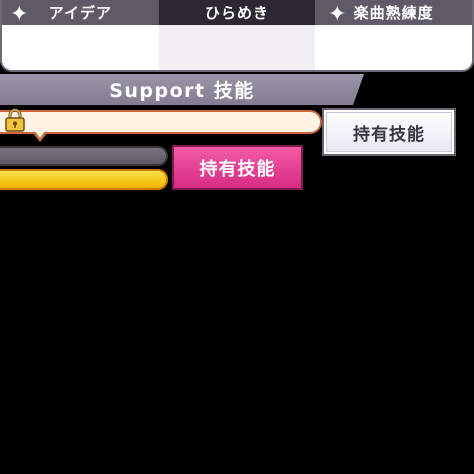  Describe the element at coordinates (161, 122) in the screenshot. I see `skill-description-bubble` at that location.